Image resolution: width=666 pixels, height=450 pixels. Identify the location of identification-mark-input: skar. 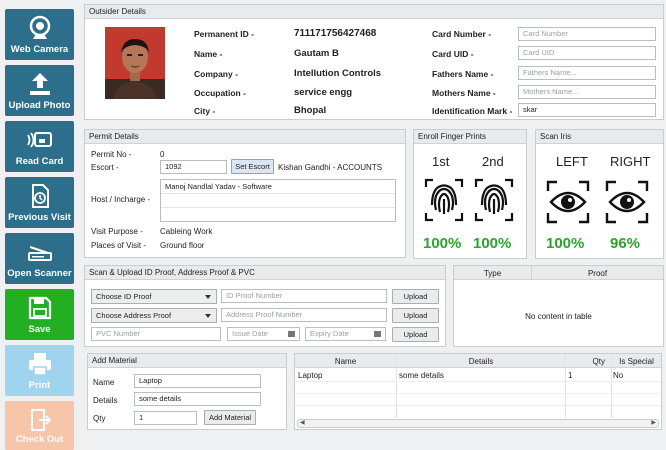
(587, 110).